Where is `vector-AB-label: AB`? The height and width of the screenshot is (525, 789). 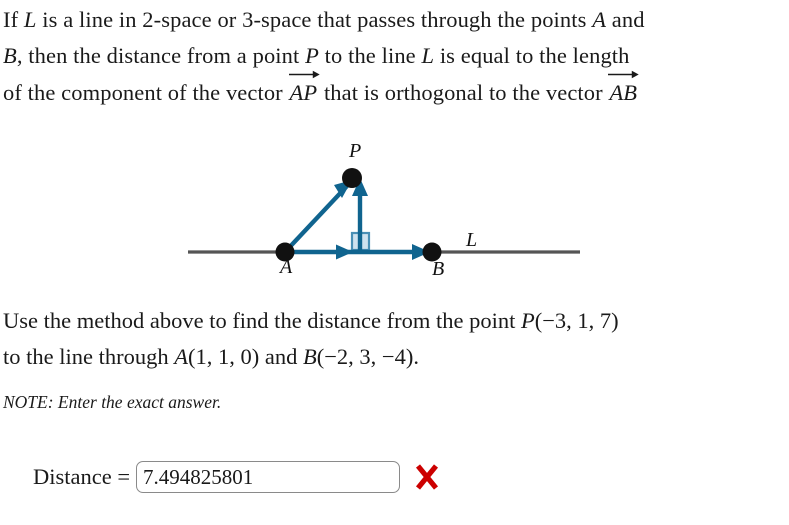 vector-AB-label: AB is located at coordinates (623, 92).